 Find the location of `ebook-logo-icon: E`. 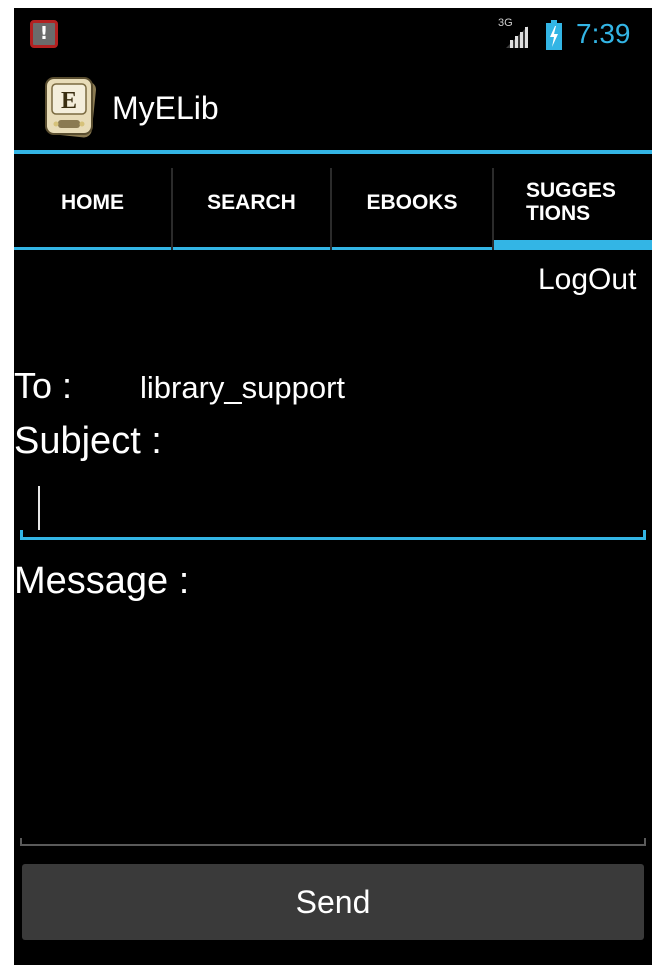

ebook-logo-icon: E is located at coordinates (71, 107).